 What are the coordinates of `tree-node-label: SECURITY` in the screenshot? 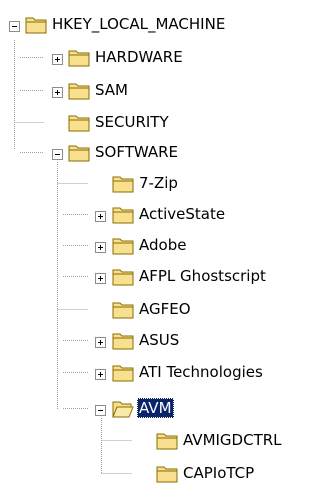 It's located at (132, 122).